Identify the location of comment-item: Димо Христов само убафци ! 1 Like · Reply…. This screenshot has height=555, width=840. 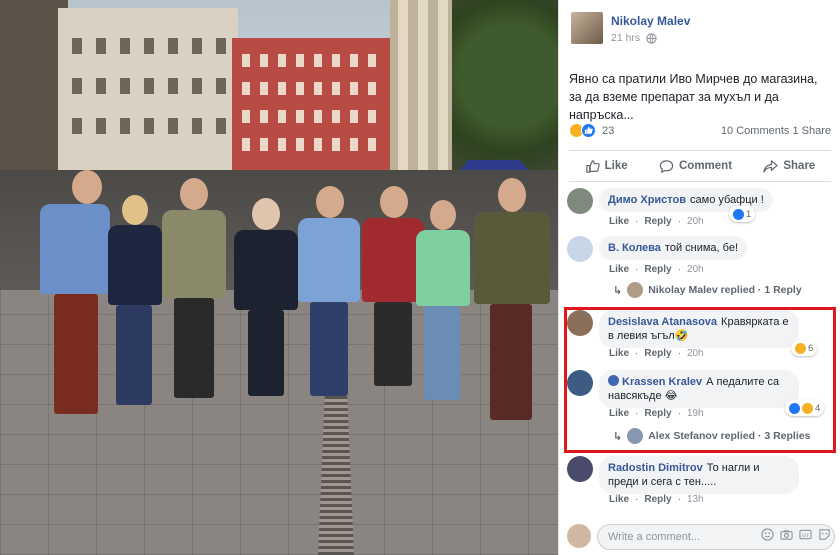
(702, 209).